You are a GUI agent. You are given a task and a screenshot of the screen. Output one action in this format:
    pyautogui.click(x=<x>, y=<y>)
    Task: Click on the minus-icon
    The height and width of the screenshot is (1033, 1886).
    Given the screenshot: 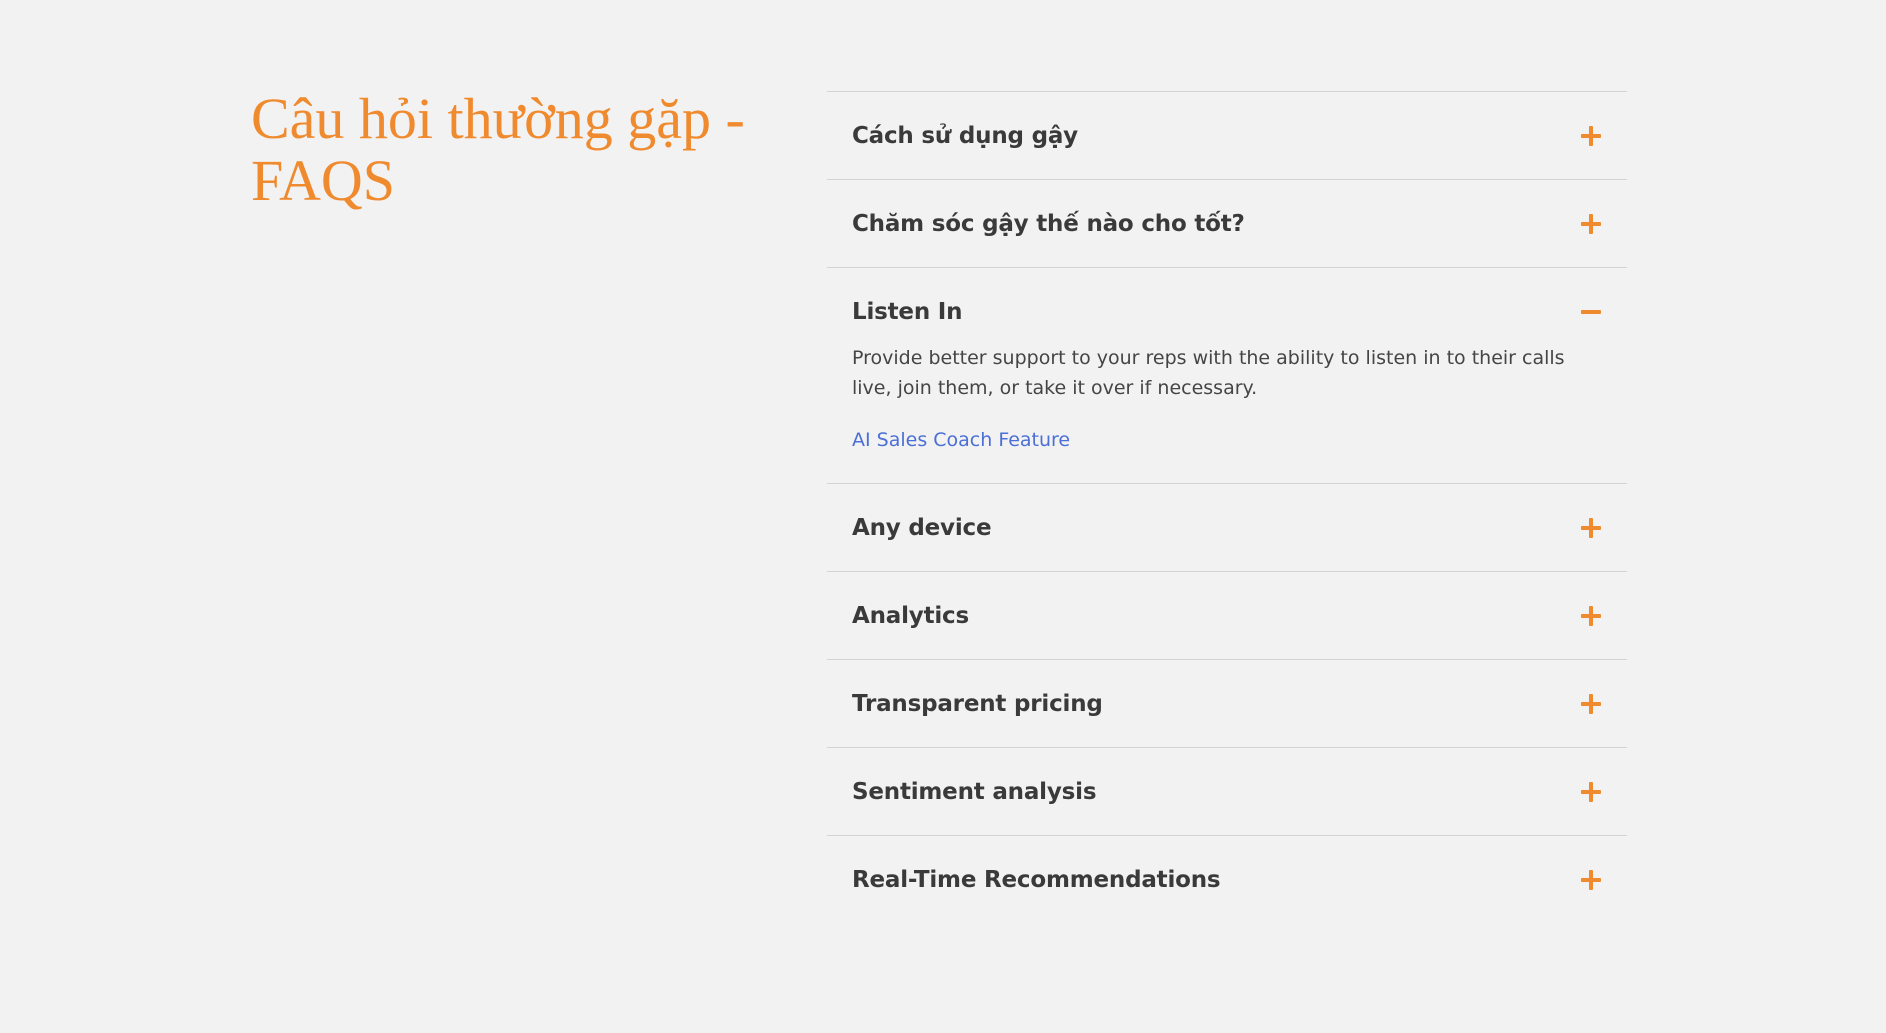 What is the action you would take?
    pyautogui.click(x=1591, y=312)
    